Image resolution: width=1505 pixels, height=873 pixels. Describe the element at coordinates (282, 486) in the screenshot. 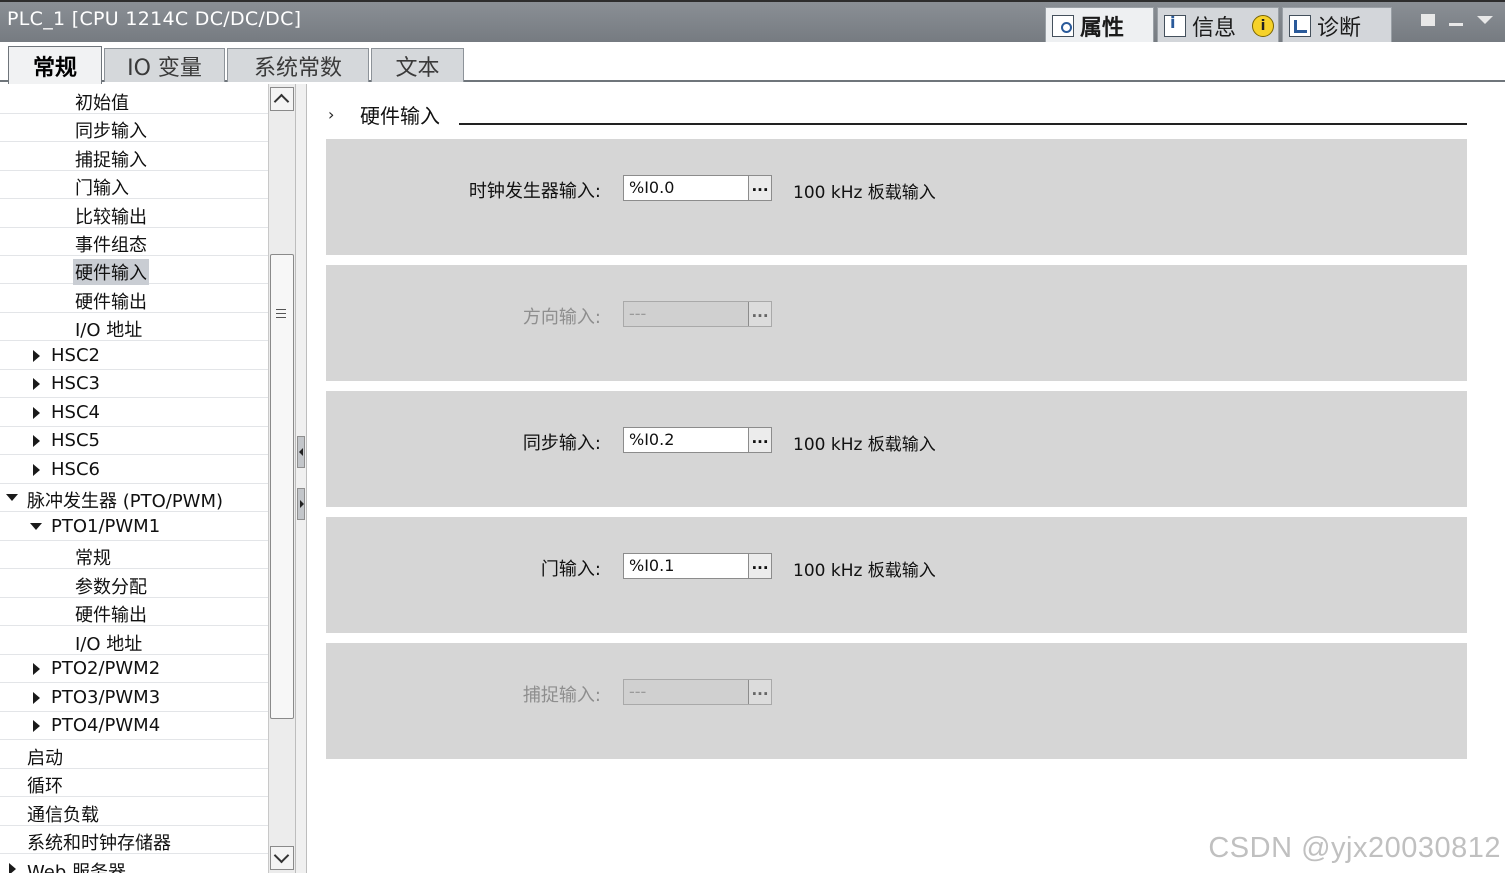

I see `scrollbar-thumb` at that location.